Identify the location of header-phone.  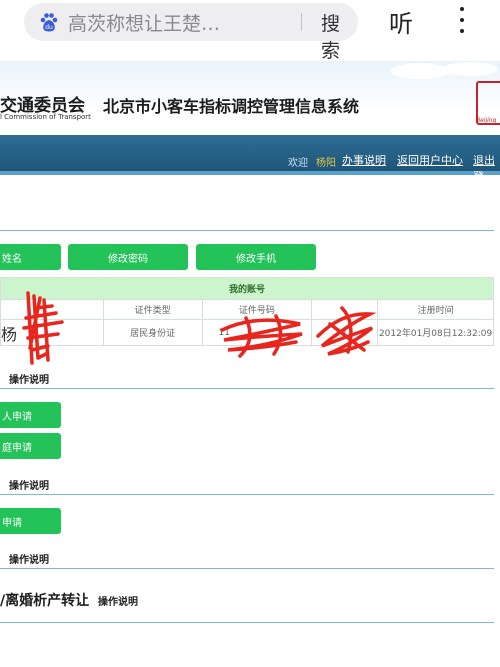
(345, 309).